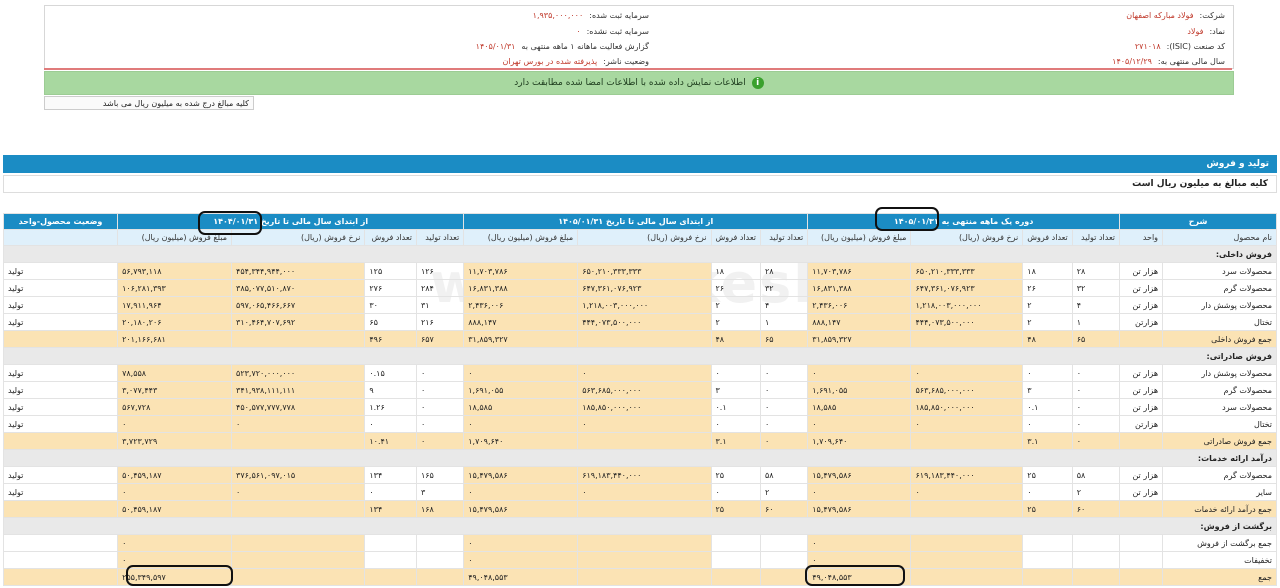 Image resolution: width=1280 pixels, height=588 pixels. I want to click on group-status: وضعیت محصول-واحد, so click(60, 221).